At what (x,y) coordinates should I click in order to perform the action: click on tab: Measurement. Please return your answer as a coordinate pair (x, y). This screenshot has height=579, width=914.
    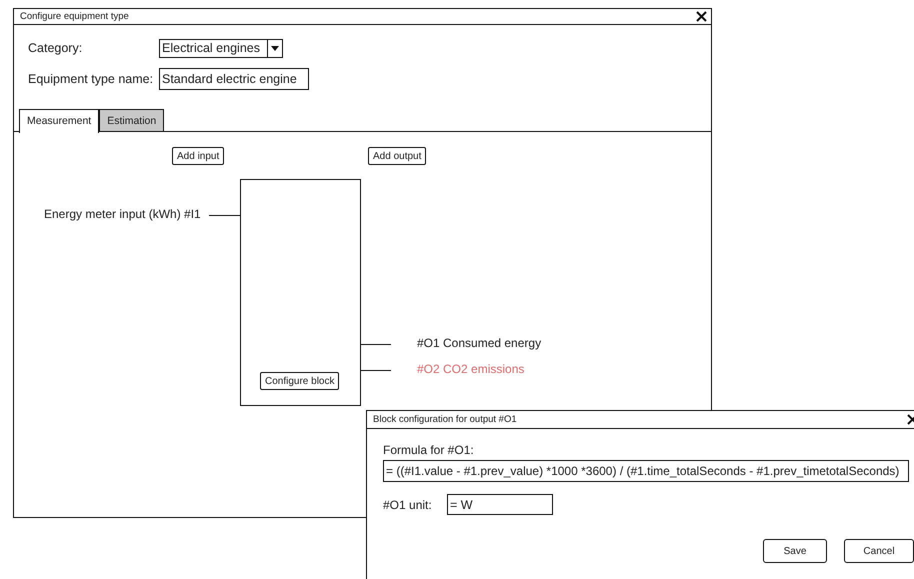
    Looking at the image, I should click on (59, 120).